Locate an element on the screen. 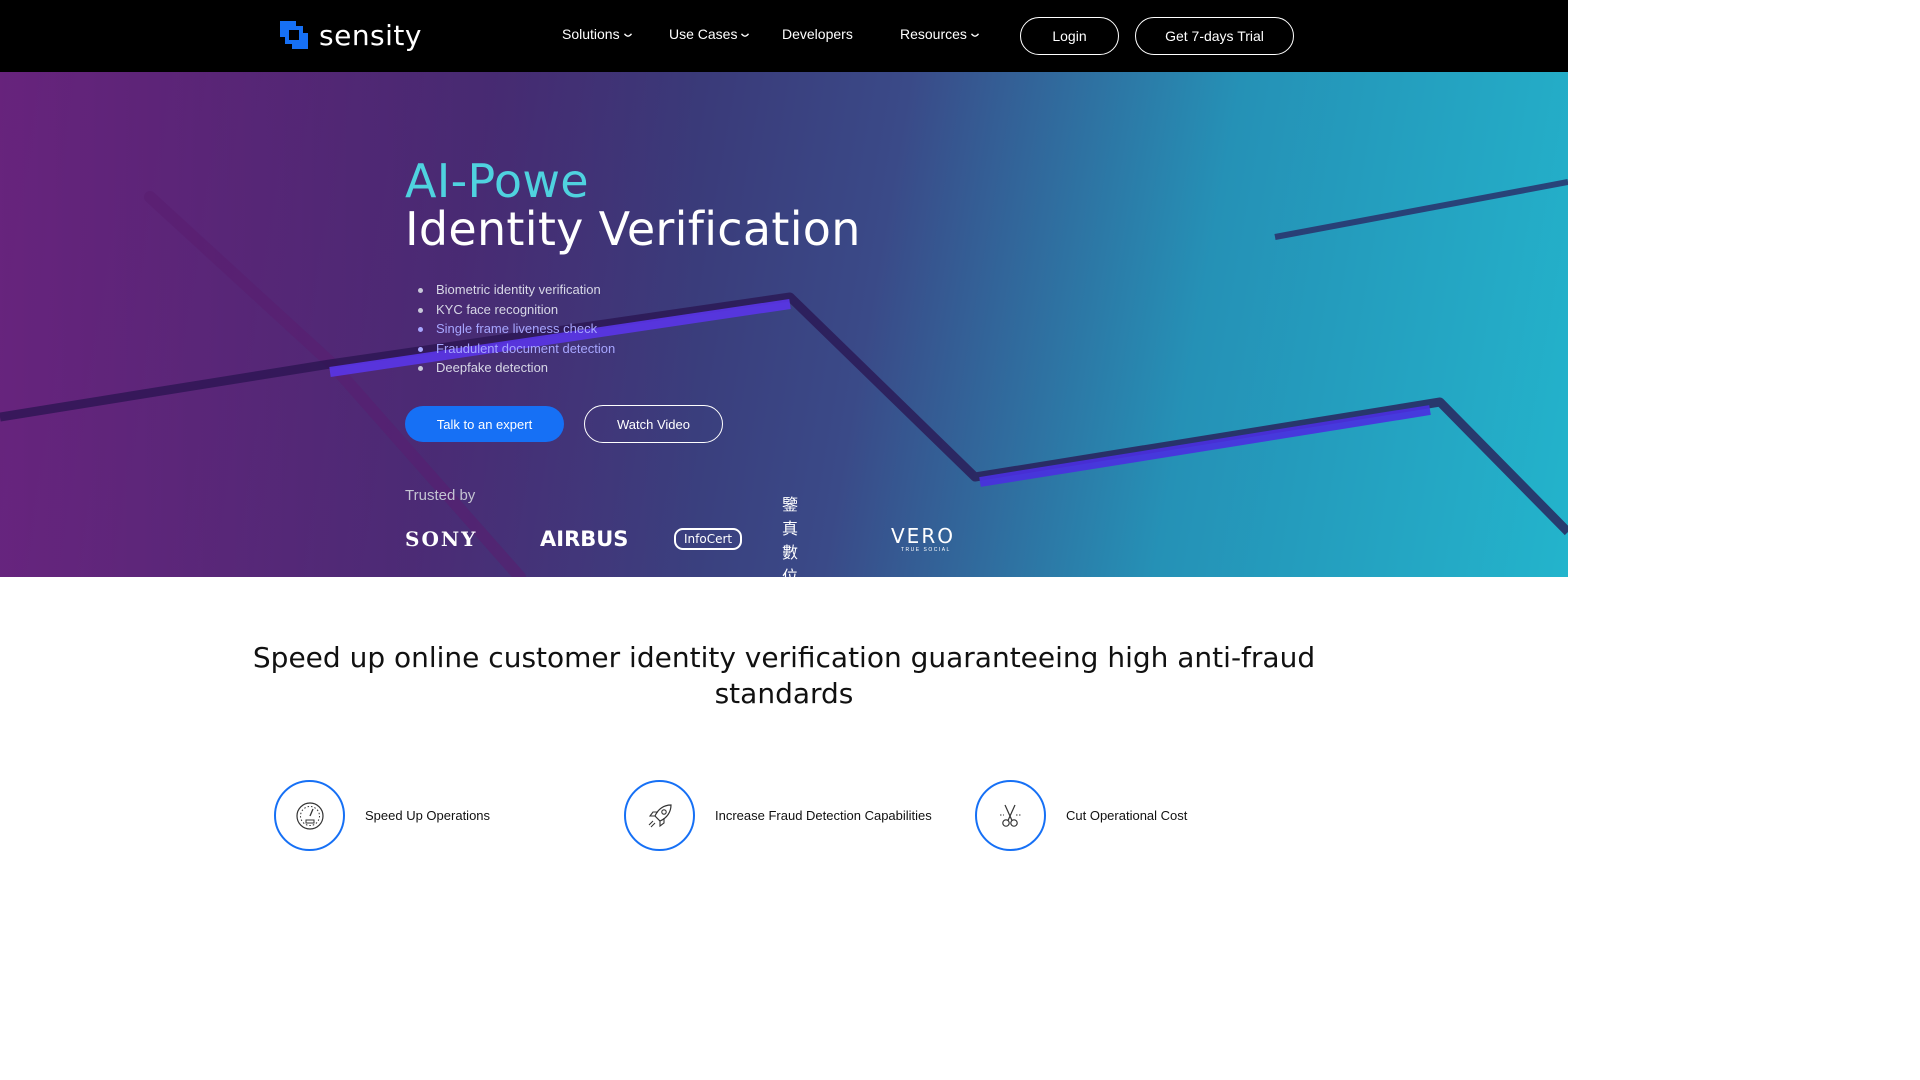  nav-resources-label: Resources is located at coordinates (933, 34).